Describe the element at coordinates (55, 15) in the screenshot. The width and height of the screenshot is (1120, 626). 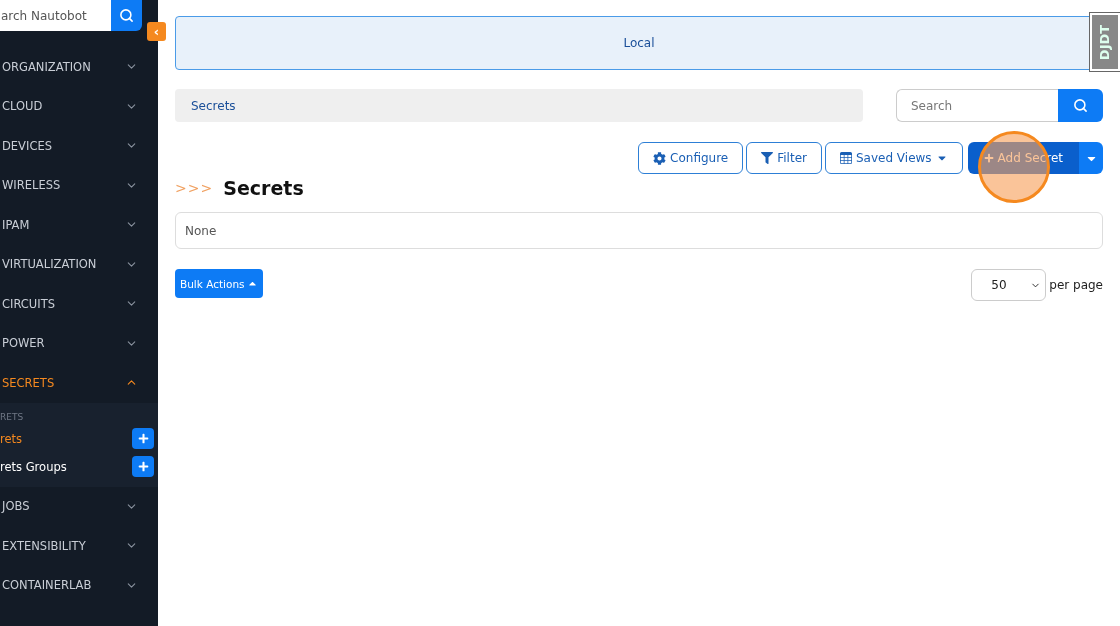
I see `search-field: arch Nautobot` at that location.